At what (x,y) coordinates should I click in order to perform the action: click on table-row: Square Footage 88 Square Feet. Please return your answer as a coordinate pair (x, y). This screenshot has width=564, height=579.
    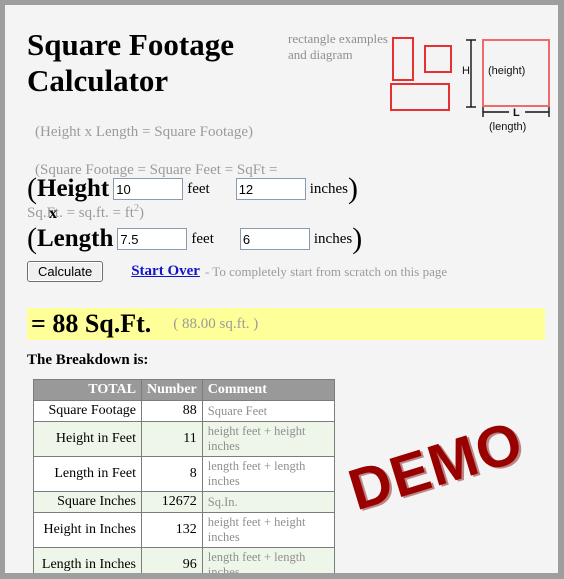
    Looking at the image, I should click on (184, 411).